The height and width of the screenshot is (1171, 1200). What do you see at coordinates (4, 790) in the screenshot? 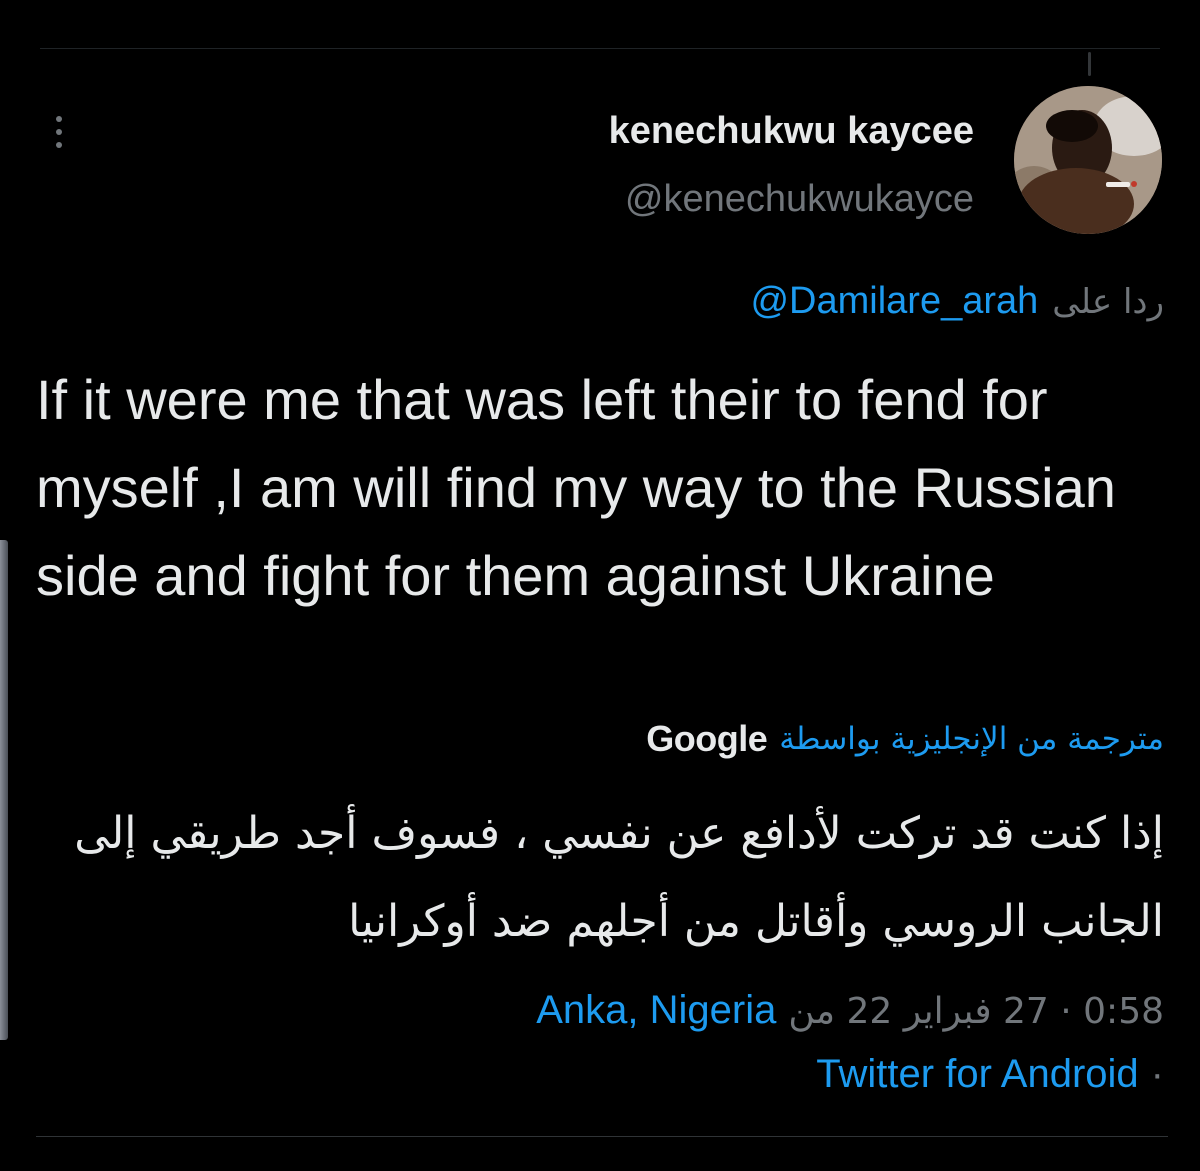
I see `scroll-edge-indicator` at bounding box center [4, 790].